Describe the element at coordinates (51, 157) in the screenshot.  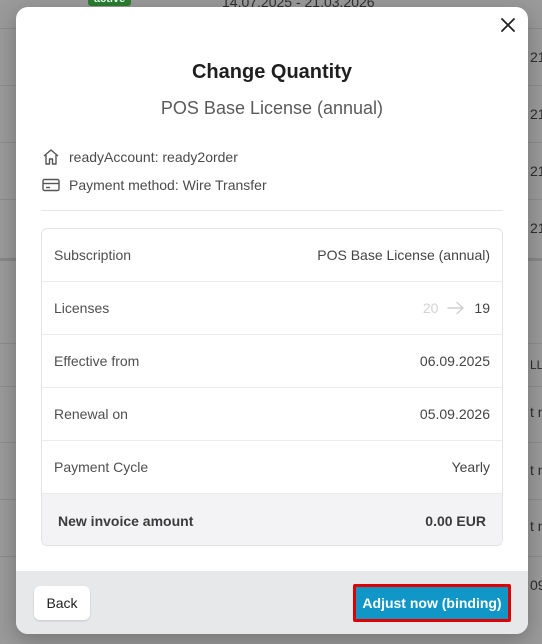
I see `home-icon` at that location.